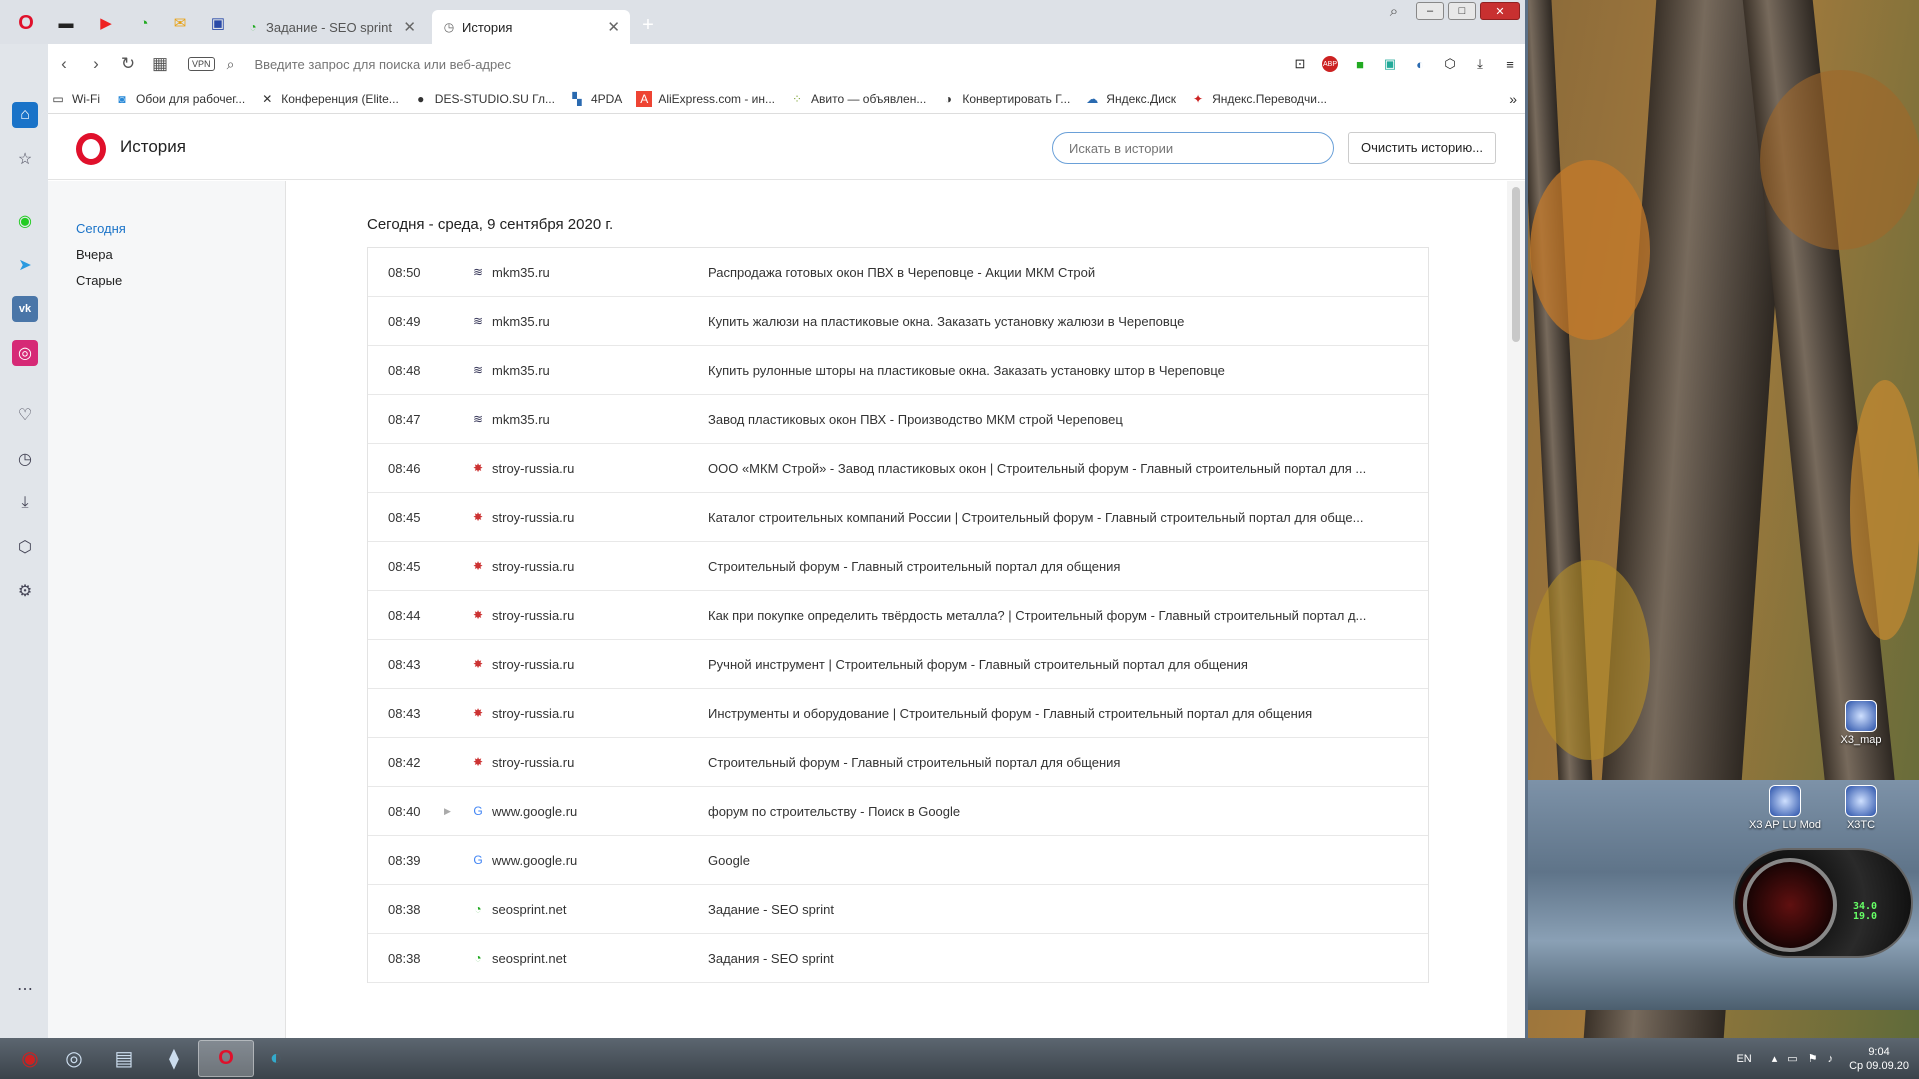 This screenshot has height=1079, width=1919. What do you see at coordinates (101, 228) in the screenshot?
I see `nav-today: Сегодня` at bounding box center [101, 228].